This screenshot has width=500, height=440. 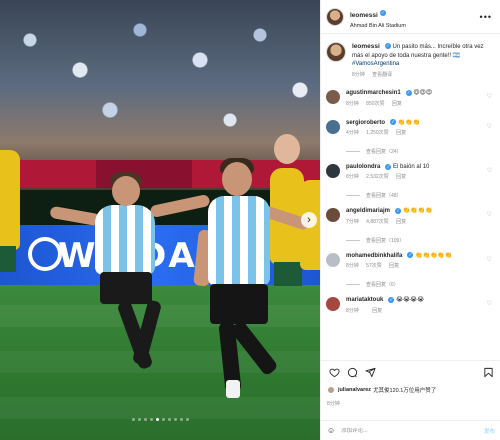 What do you see at coordinates (354, 390) in the screenshot?
I see `likes-username: julianalvarez` at bounding box center [354, 390].